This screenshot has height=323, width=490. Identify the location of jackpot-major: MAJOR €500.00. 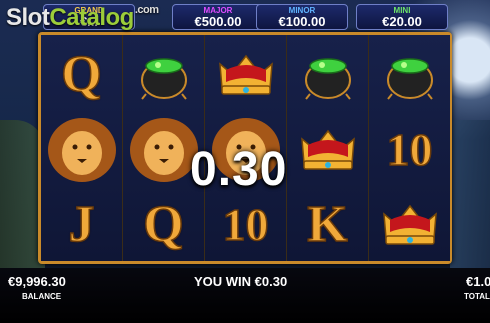
(218, 17).